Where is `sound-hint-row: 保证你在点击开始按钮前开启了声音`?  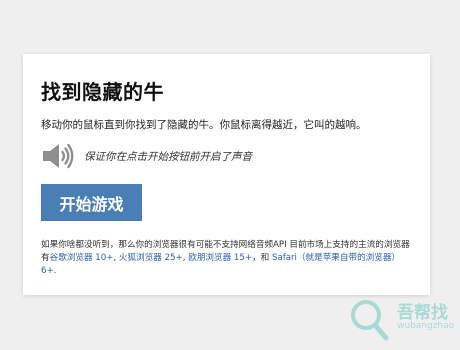
sound-hint-row: 保证你在点击开始按钮前开启了声音 is located at coordinates (146, 156).